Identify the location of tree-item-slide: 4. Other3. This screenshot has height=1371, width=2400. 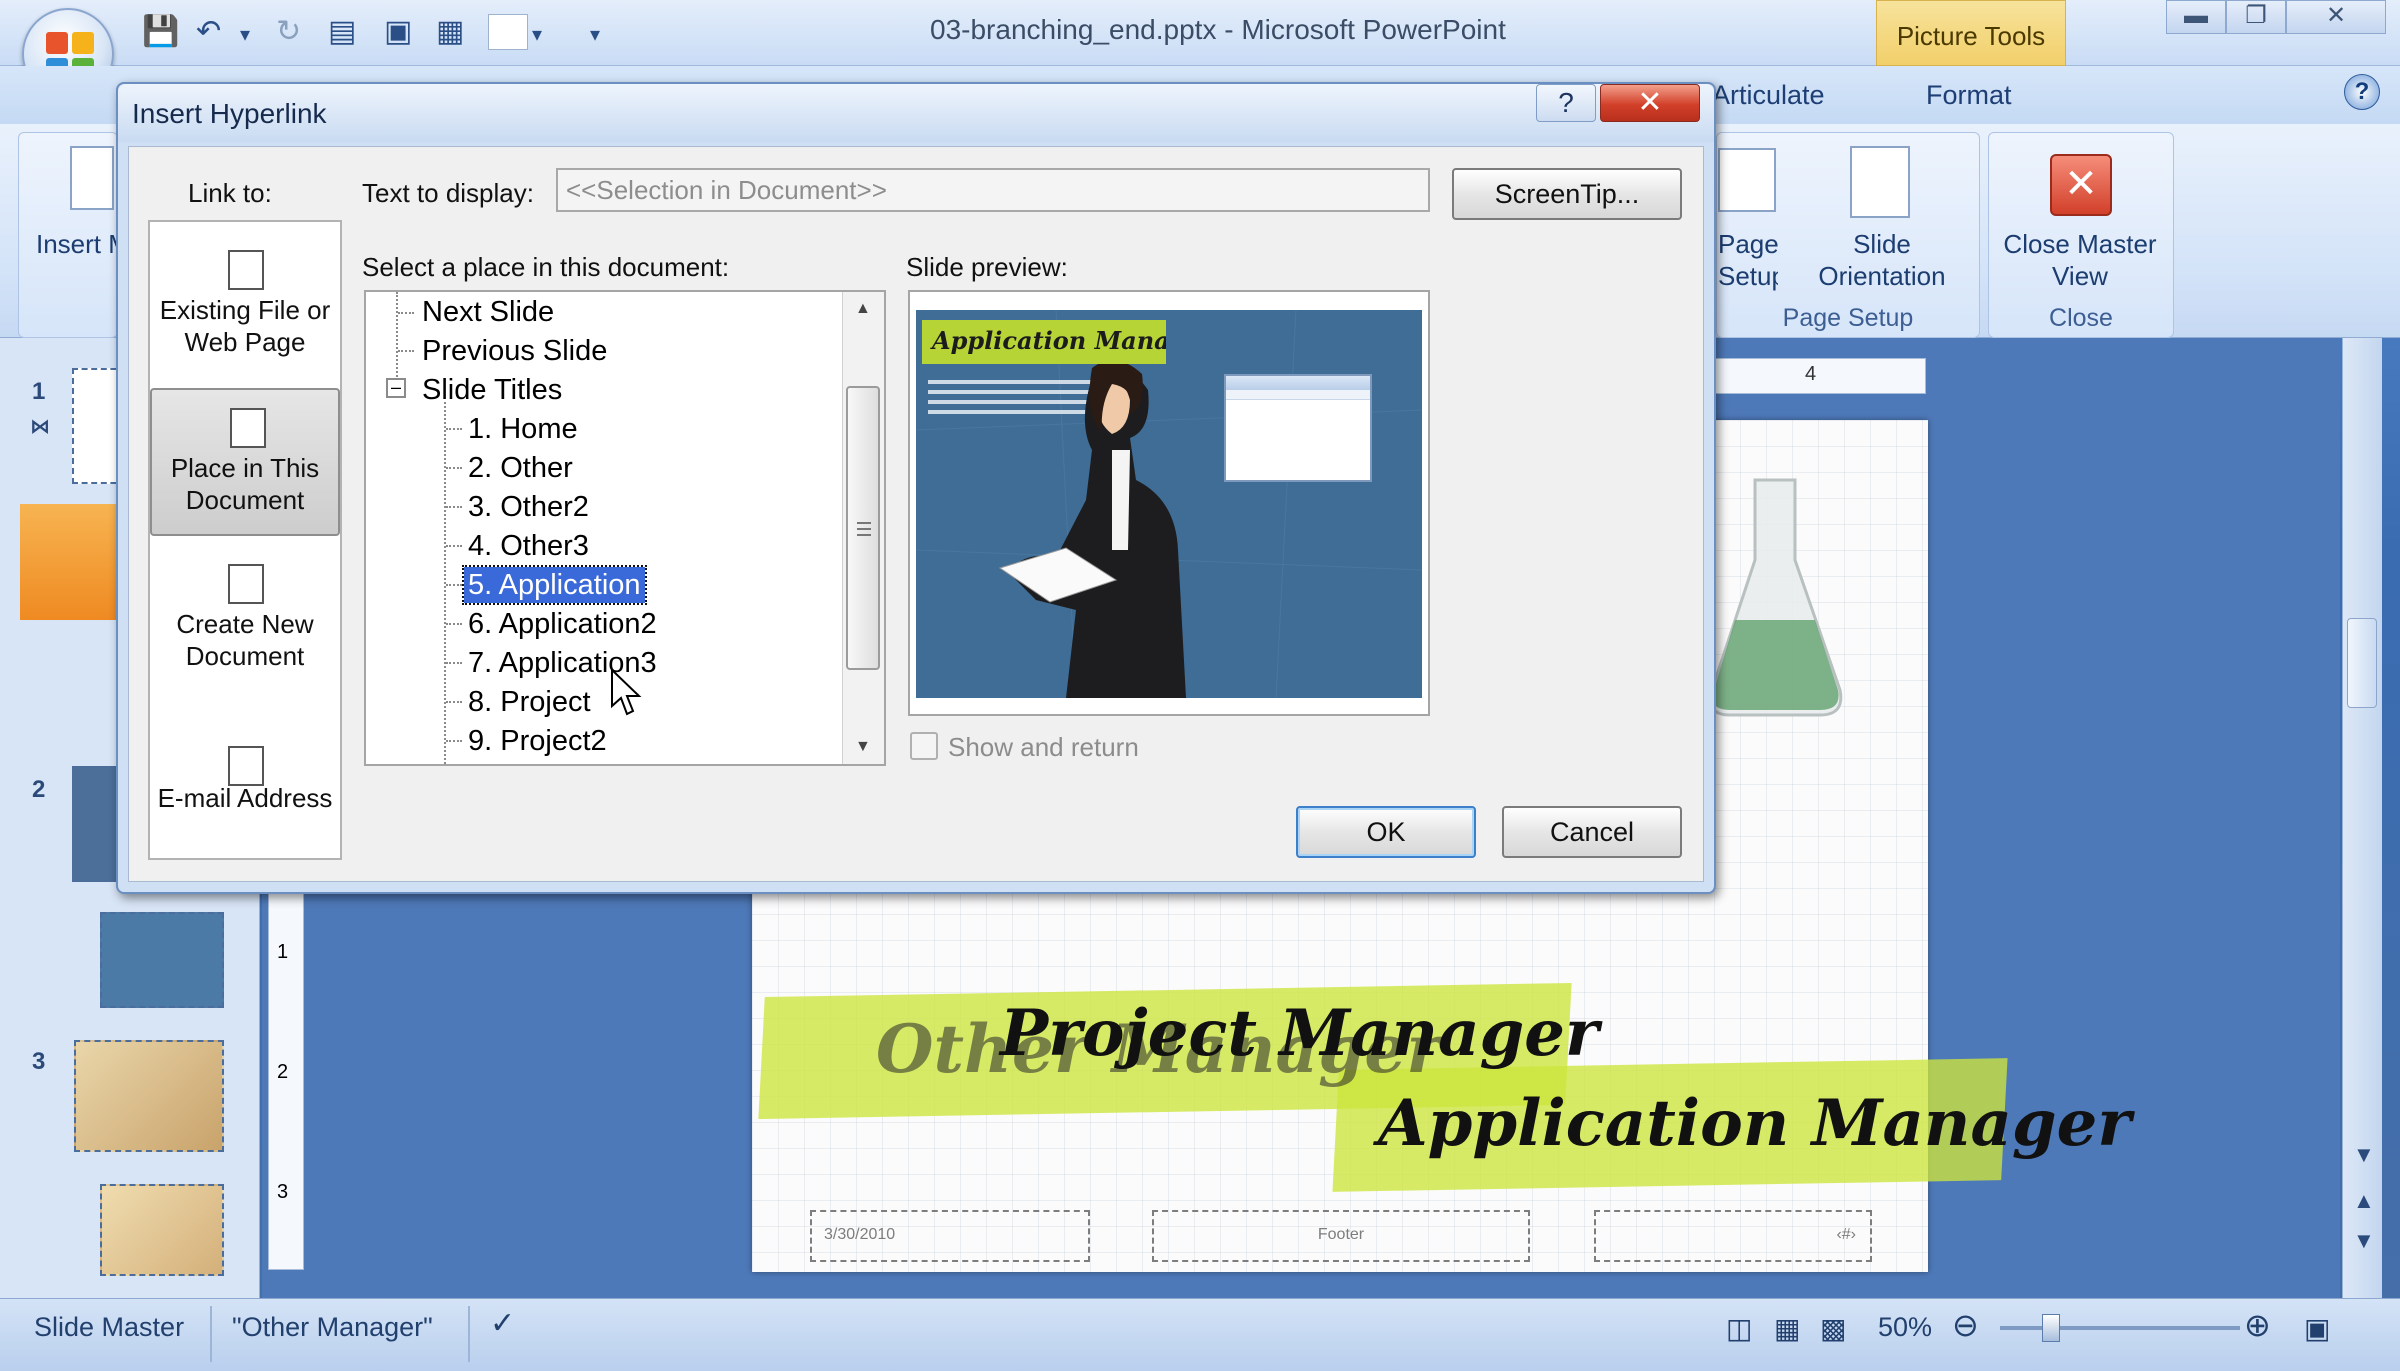
(528, 546).